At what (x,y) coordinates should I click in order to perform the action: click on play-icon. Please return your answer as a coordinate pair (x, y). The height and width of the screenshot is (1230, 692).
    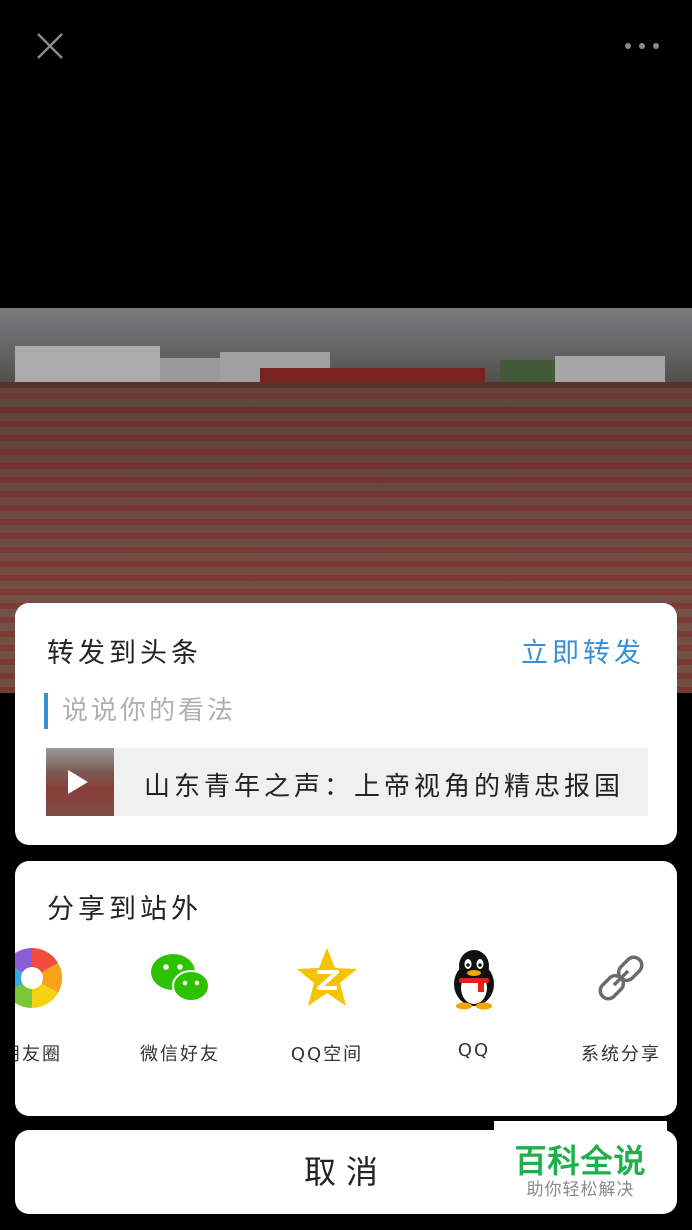
    Looking at the image, I should click on (78, 782).